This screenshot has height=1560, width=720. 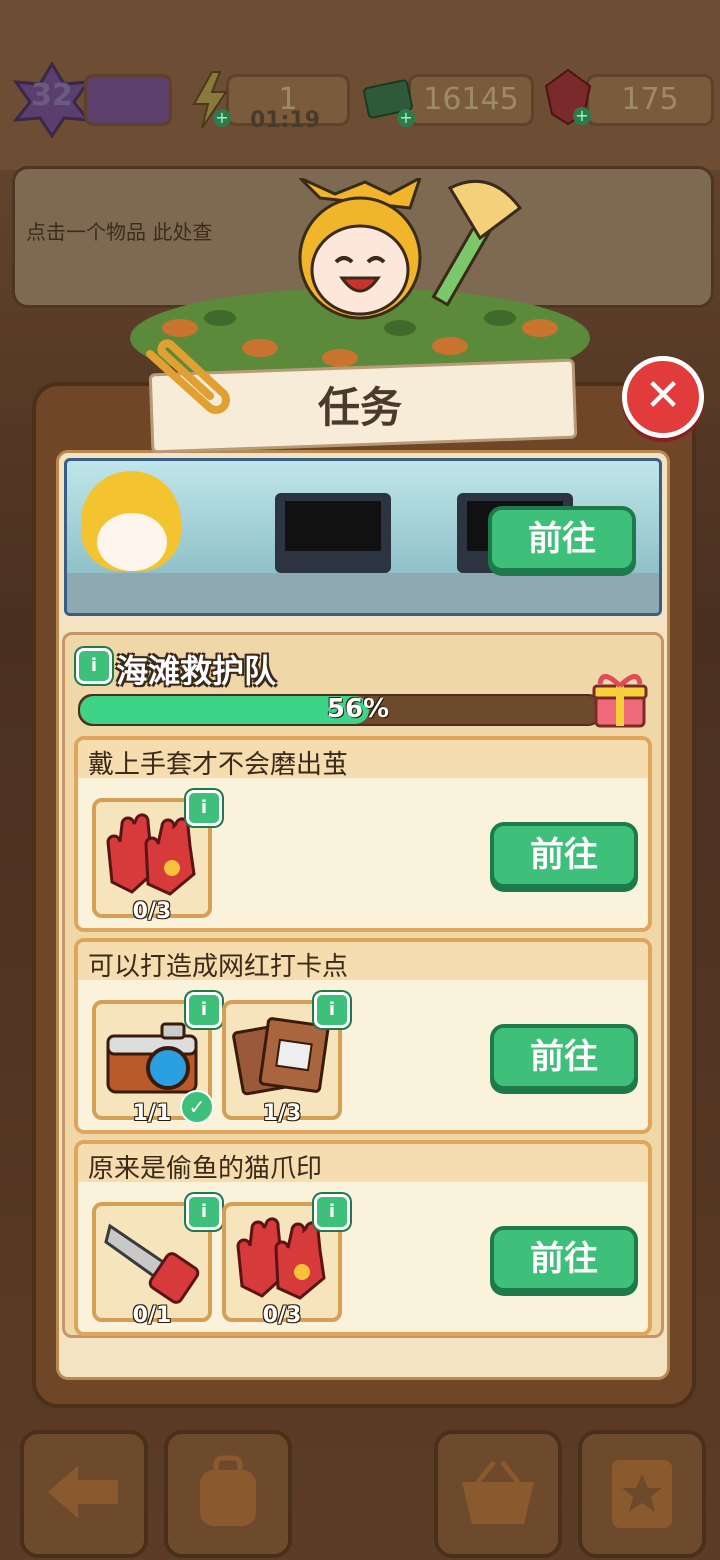 What do you see at coordinates (152, 1058) in the screenshot?
I see `camera-icon` at bounding box center [152, 1058].